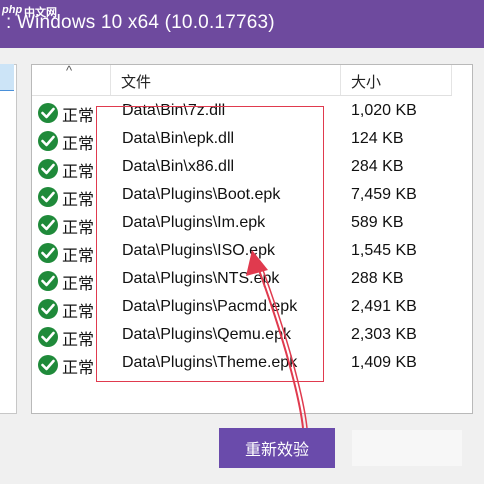  I want to click on header-status-column: ^, so click(71, 79).